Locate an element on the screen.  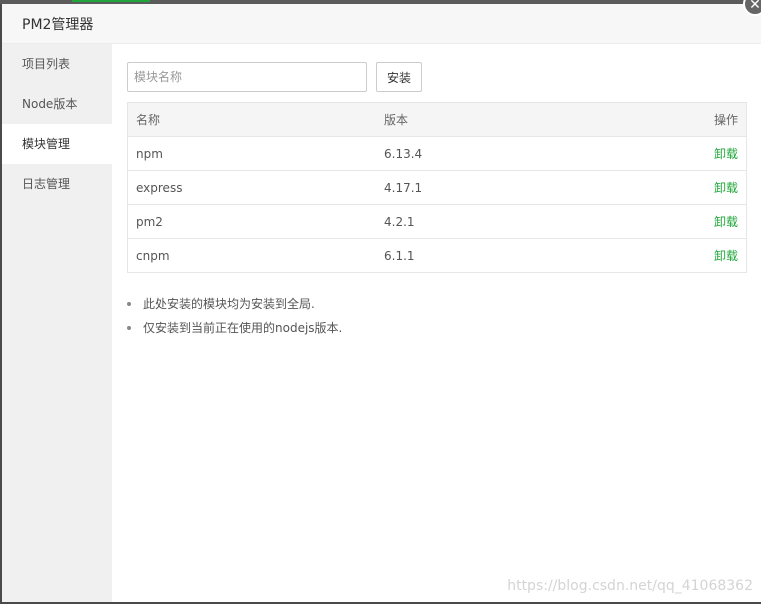
tips-list: 此处安装的模块均为安装到全局. 仅安装到当前正在使用的nodejs版本. is located at coordinates (234, 316).